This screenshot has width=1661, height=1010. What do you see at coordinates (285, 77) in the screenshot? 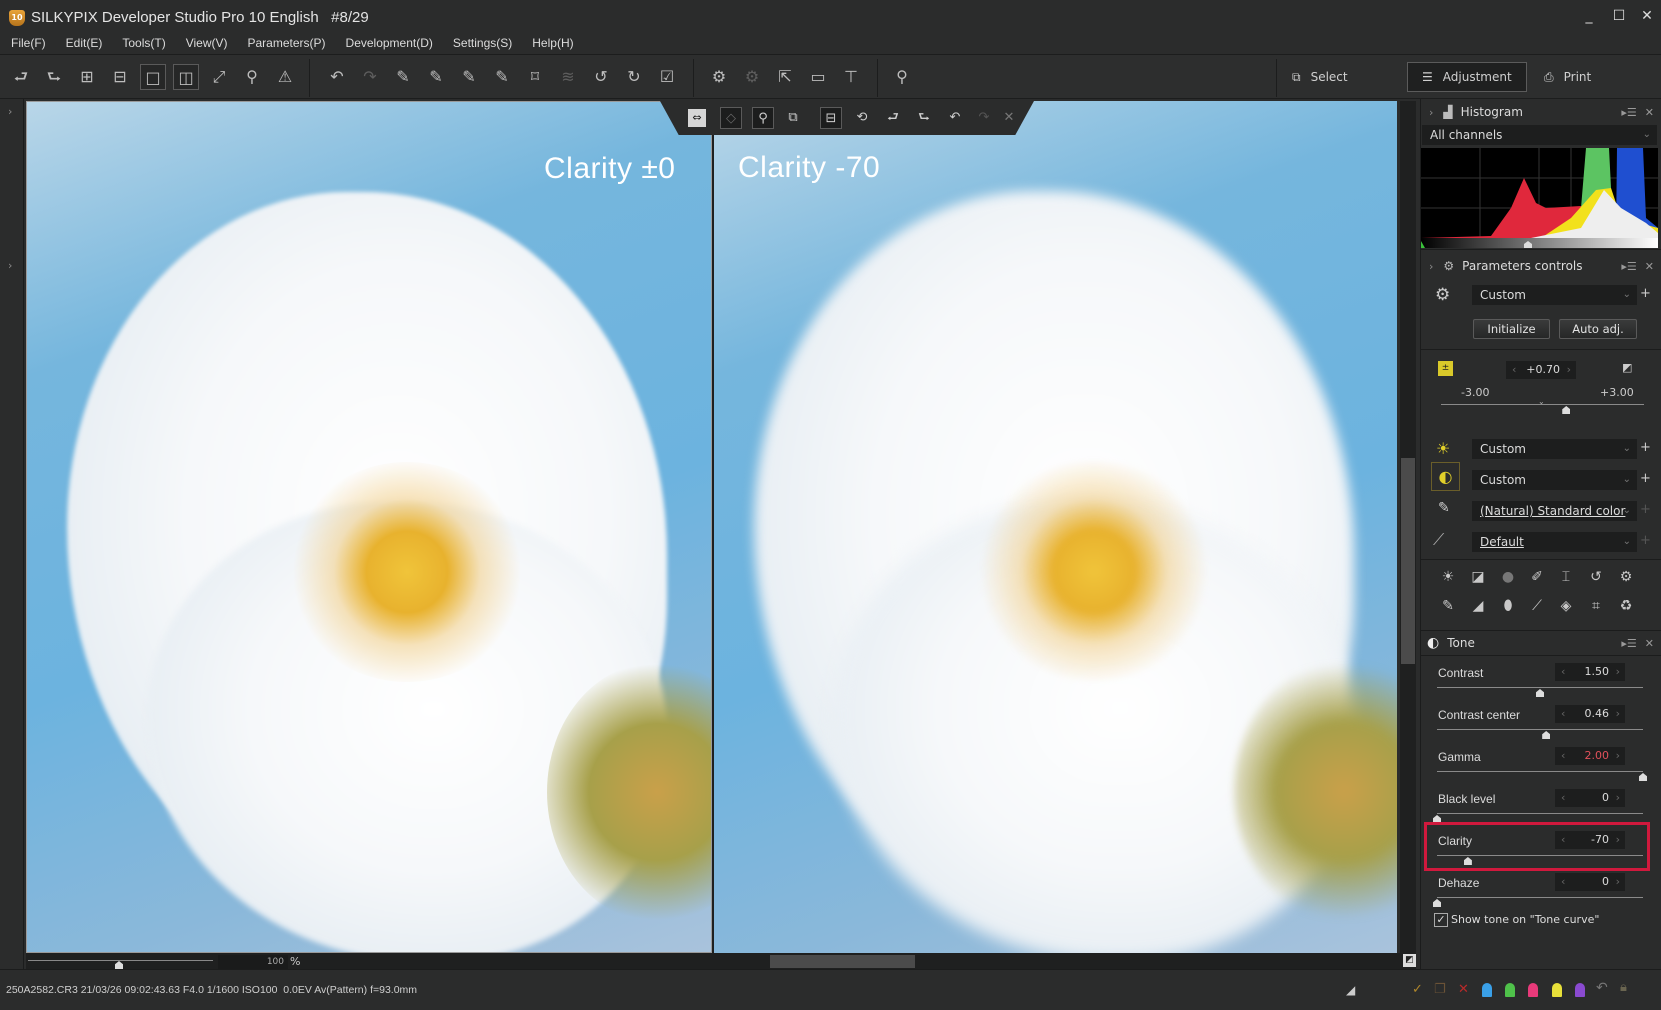
I see `warning-icon: ⚠` at bounding box center [285, 77].